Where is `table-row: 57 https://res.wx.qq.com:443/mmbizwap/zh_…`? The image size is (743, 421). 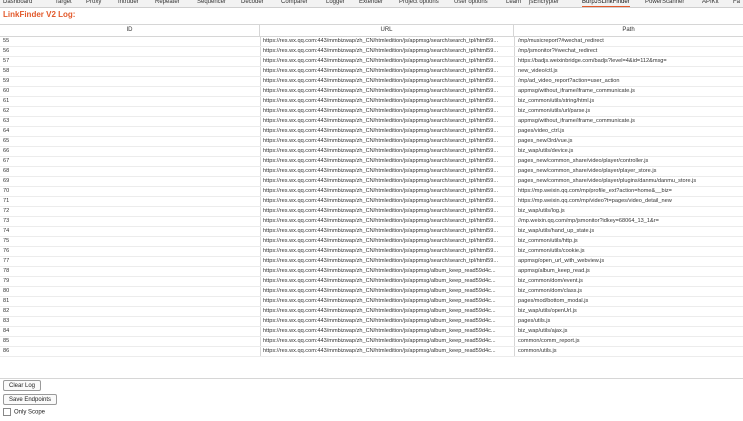 table-row: 57 https://res.wx.qq.com:443/mmbizwap/zh_… is located at coordinates (371, 62).